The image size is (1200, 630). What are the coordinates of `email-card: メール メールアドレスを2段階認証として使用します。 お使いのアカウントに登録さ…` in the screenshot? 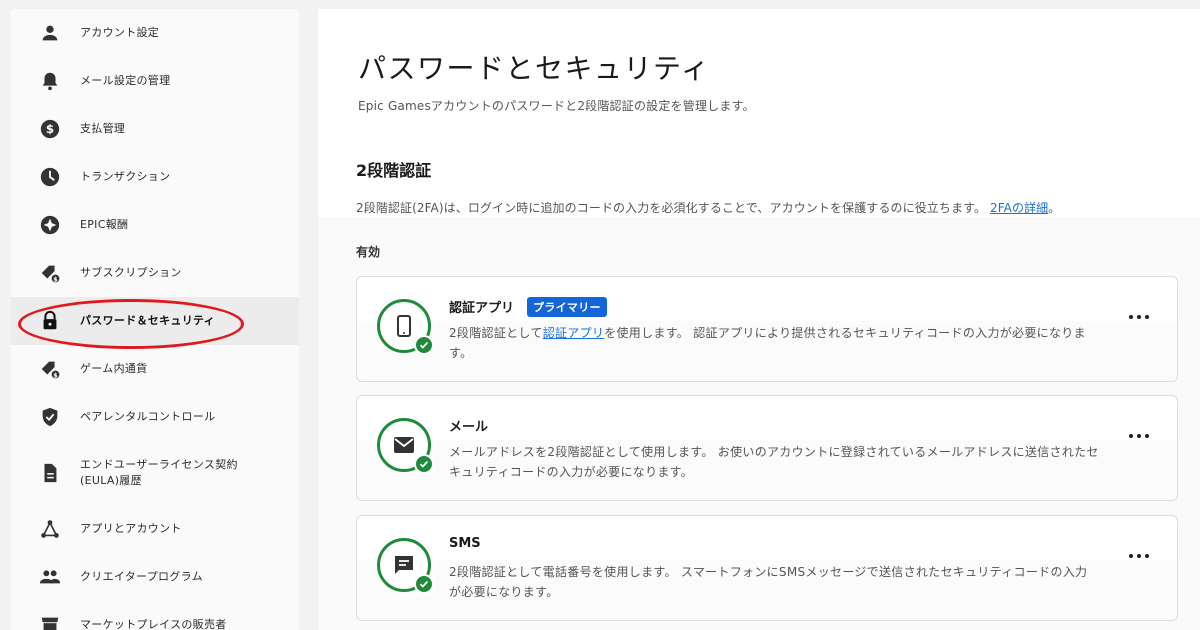 It's located at (767, 448).